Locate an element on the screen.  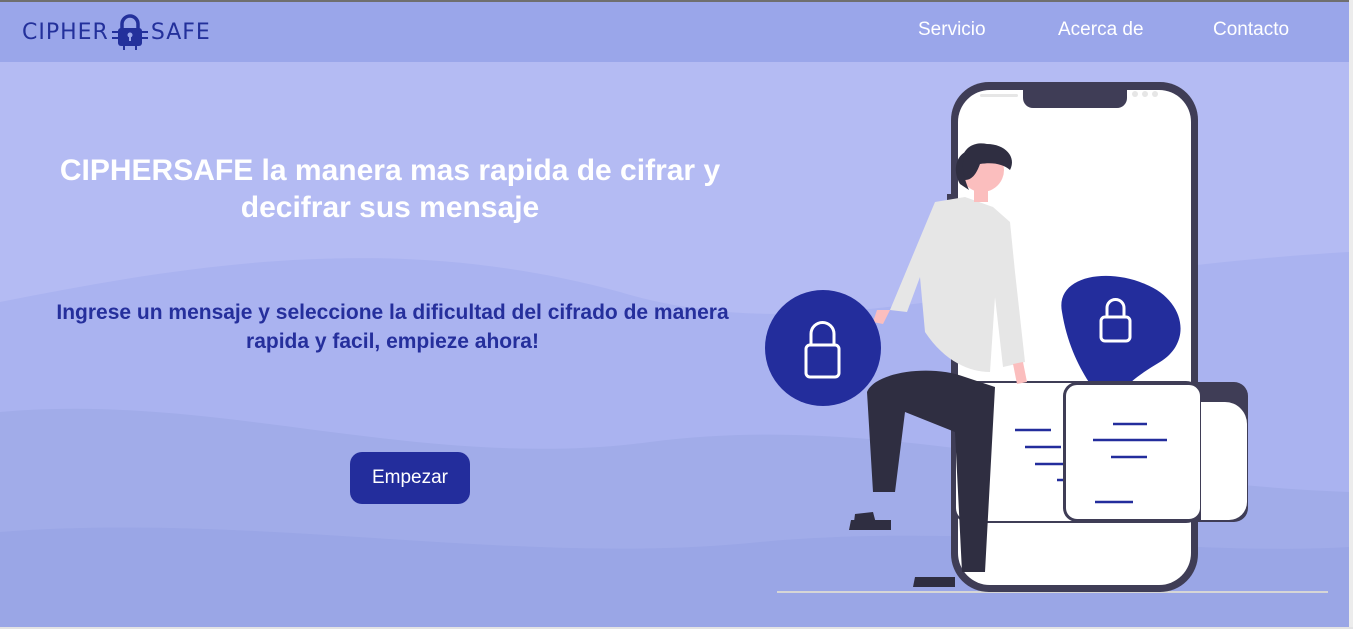
nav-acerca-de: Acerca de is located at coordinates (1101, 30).